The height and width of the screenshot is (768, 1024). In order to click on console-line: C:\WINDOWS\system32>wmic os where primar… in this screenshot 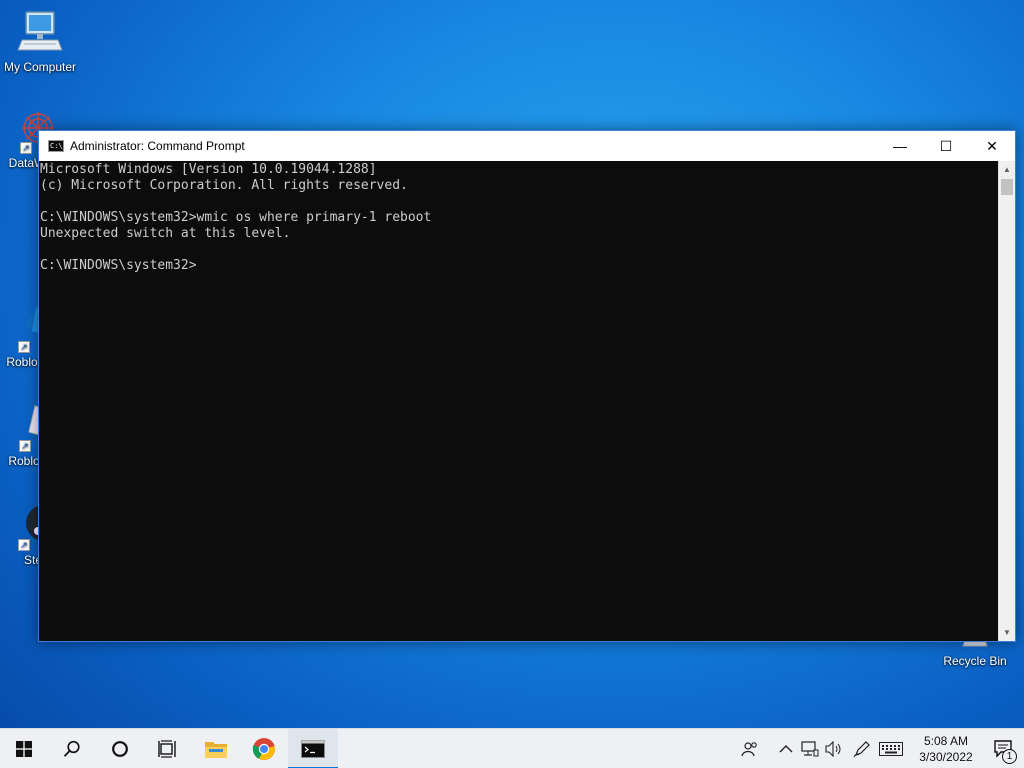, I will do `click(236, 217)`.